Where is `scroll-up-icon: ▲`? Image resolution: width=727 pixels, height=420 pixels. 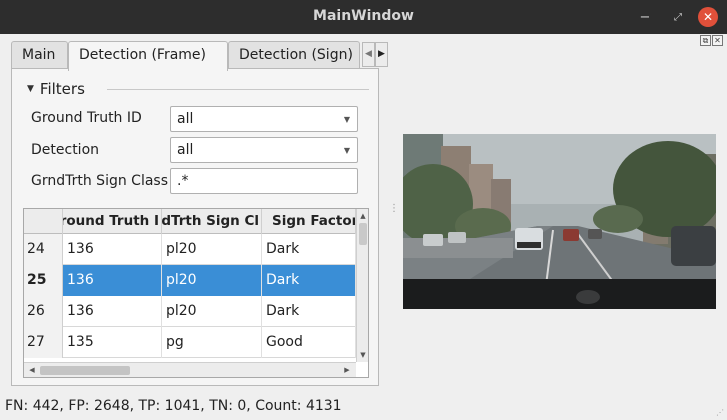
scroll-up-icon: ▲ is located at coordinates (362, 216).